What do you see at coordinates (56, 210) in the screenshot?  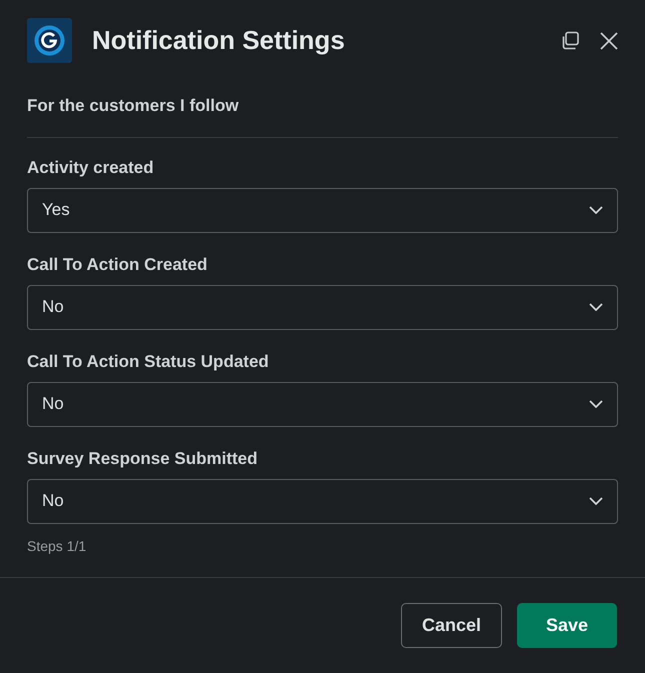 I see `dropdown-value: Yes` at bounding box center [56, 210].